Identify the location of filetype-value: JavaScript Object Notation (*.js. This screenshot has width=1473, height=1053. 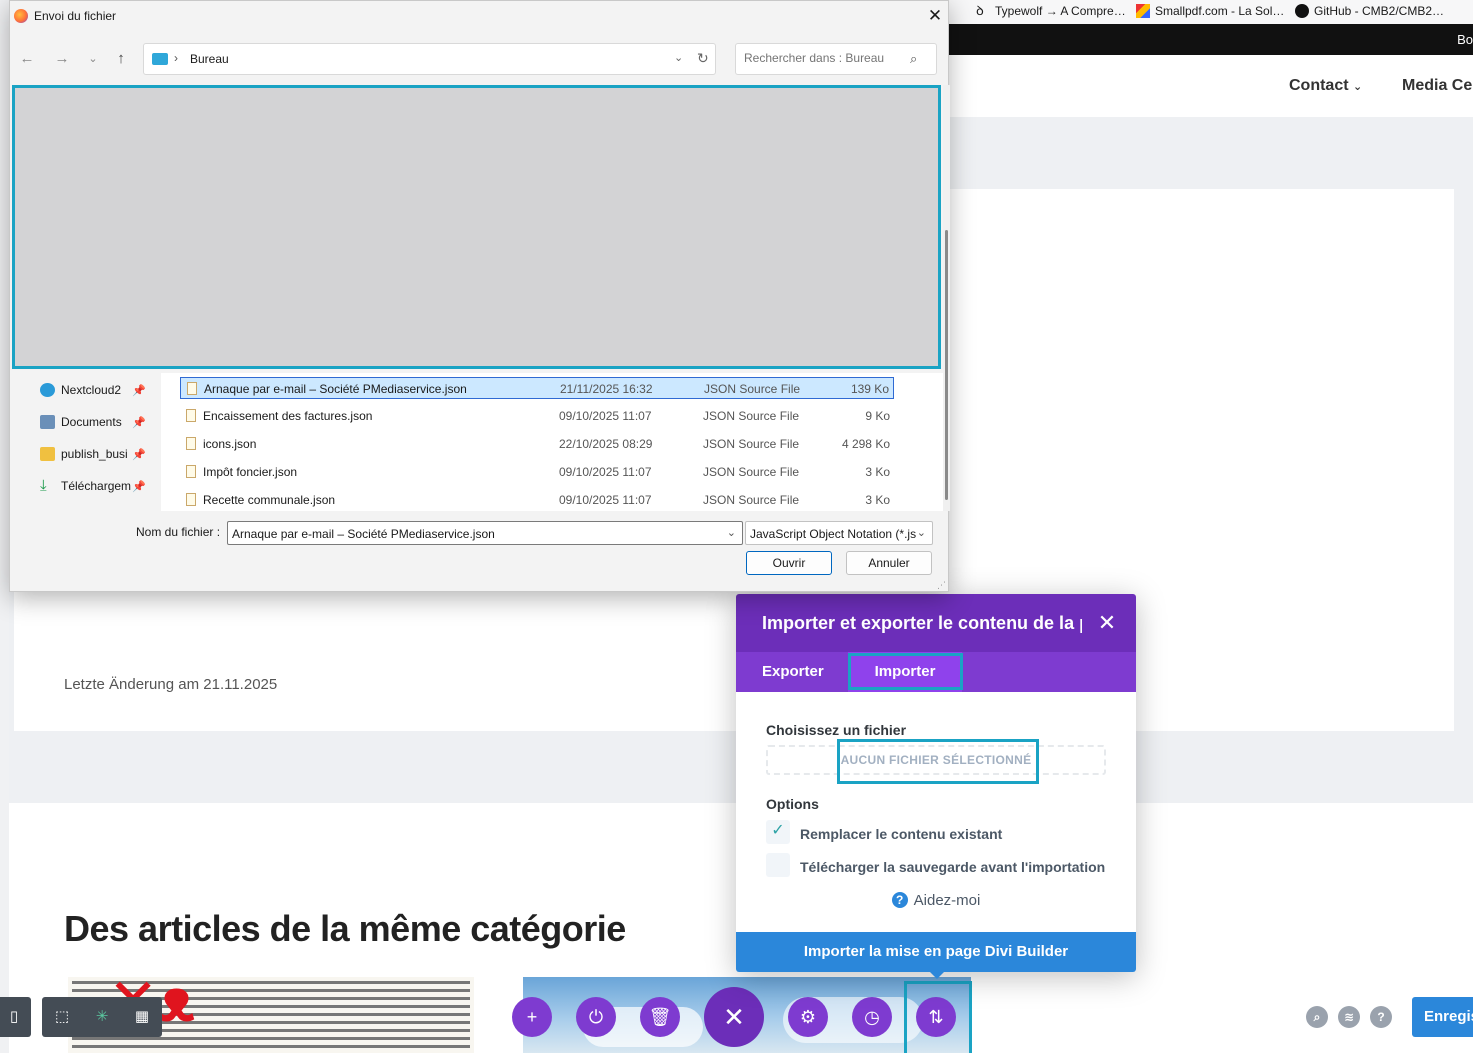
(833, 534).